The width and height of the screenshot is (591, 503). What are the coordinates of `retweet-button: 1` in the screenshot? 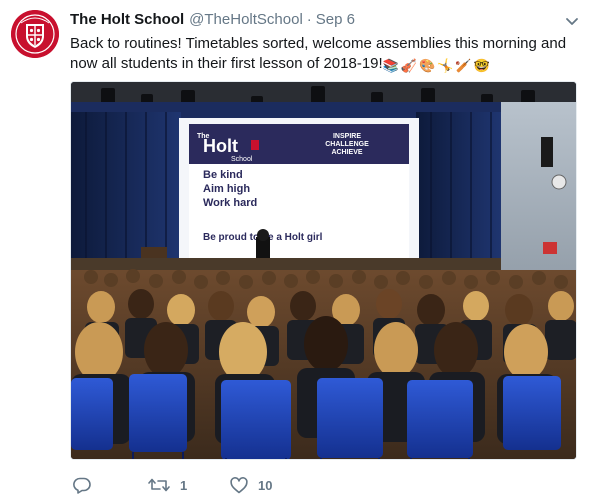 It's located at (167, 485).